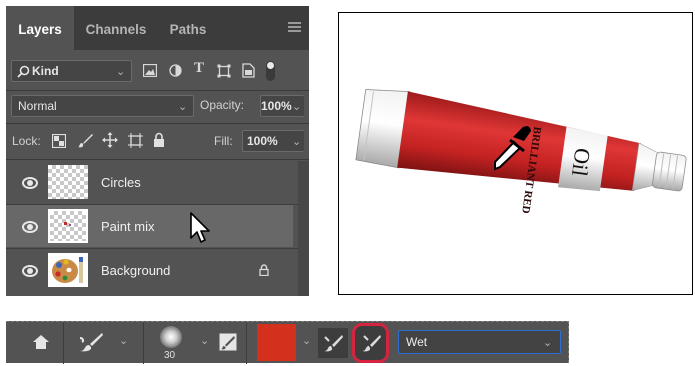 The width and height of the screenshot is (695, 366). Describe the element at coordinates (248, 70) in the screenshot. I see `smart-object-filter-icon` at that location.